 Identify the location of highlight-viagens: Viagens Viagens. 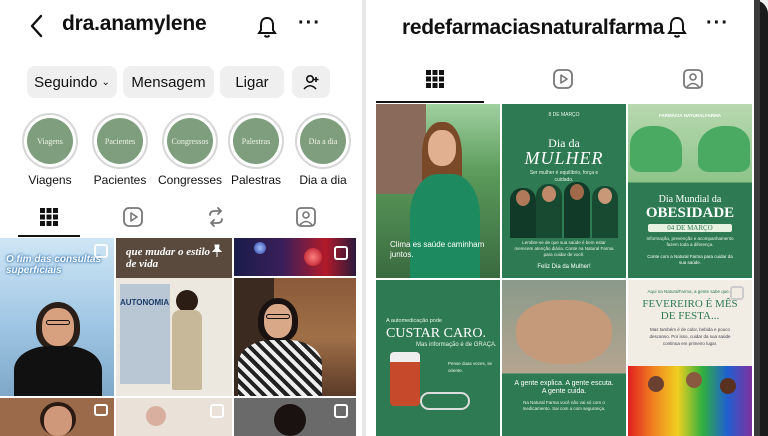
(50, 150).